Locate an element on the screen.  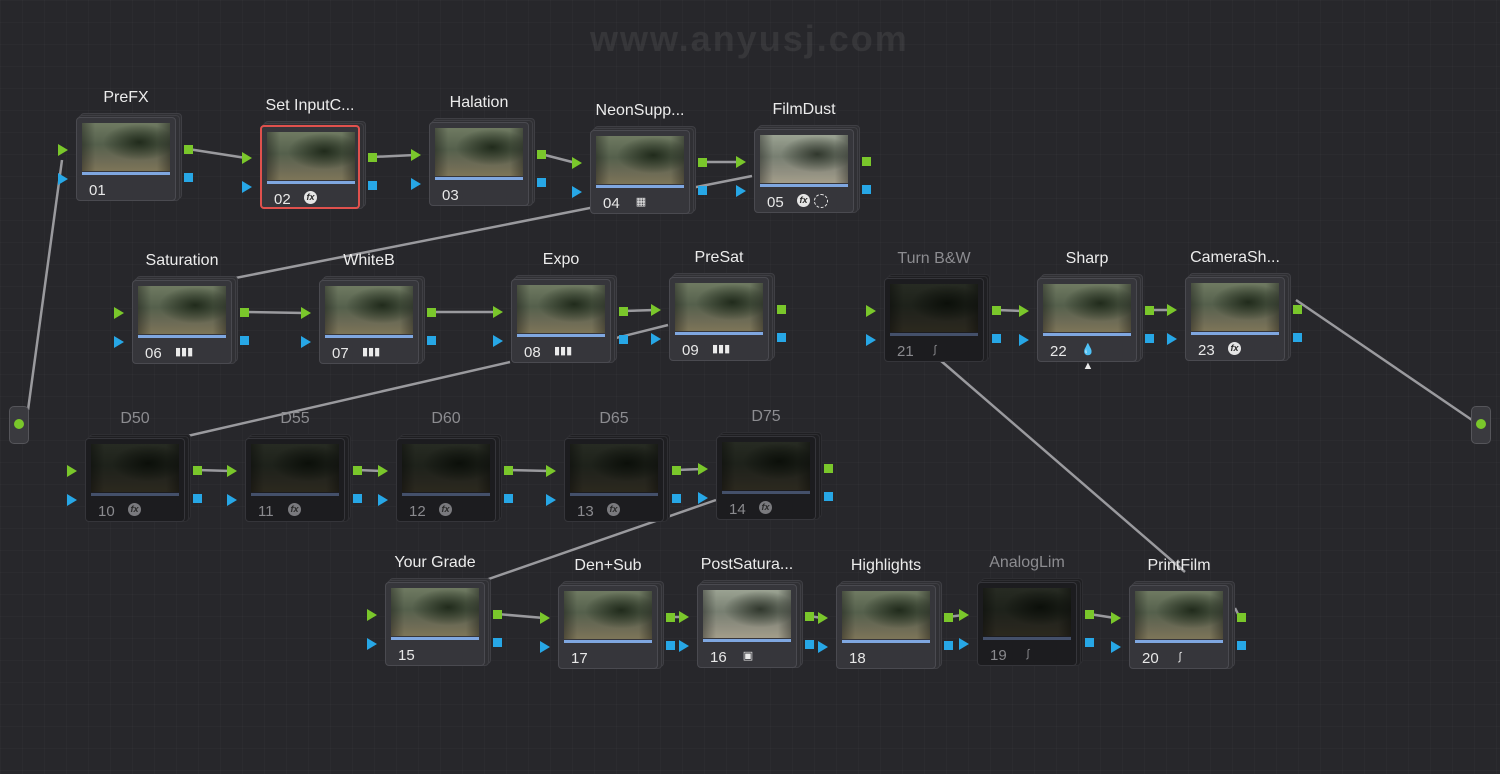
node-19: 19 ∫ AnalogLim is located at coordinates (1026, 610).